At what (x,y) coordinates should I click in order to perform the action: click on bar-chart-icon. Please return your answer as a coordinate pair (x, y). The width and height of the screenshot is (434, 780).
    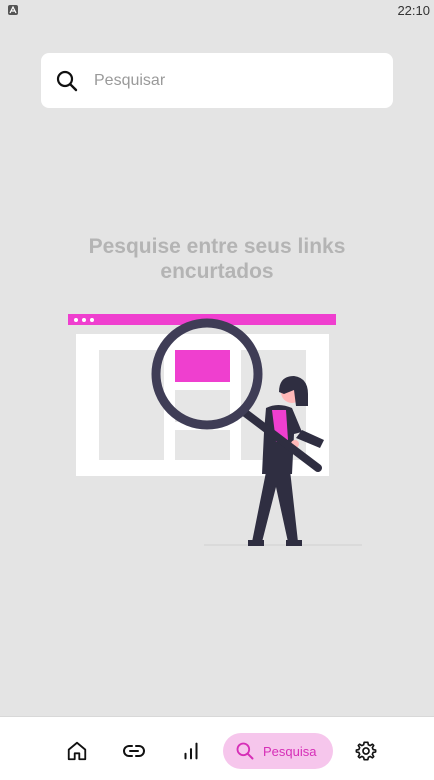
    Looking at the image, I should click on (191, 751).